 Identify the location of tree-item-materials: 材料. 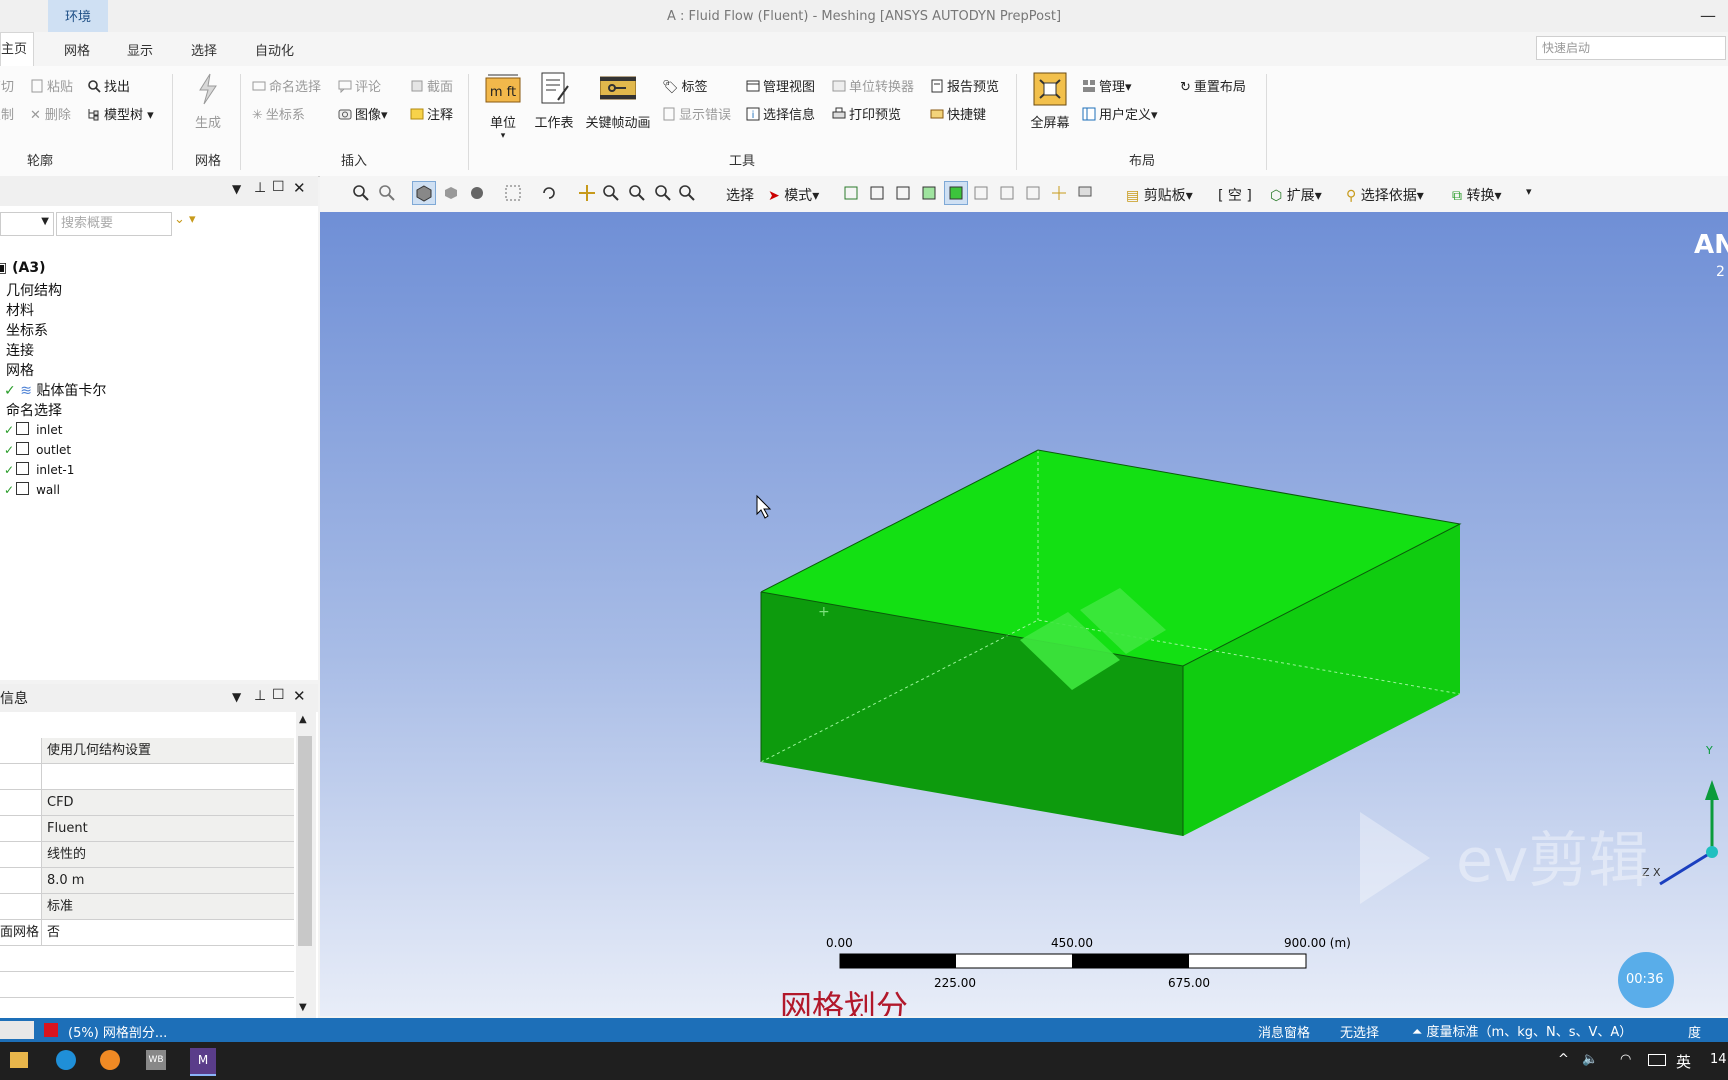
(20, 310).